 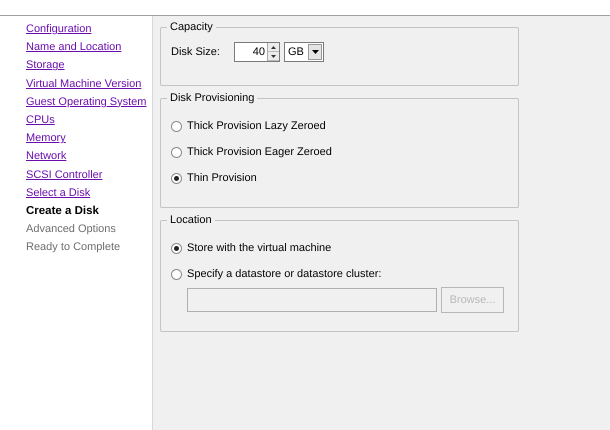 I want to click on radio-option: Specify a datastore or datastore cluster:, so click(x=339, y=274).